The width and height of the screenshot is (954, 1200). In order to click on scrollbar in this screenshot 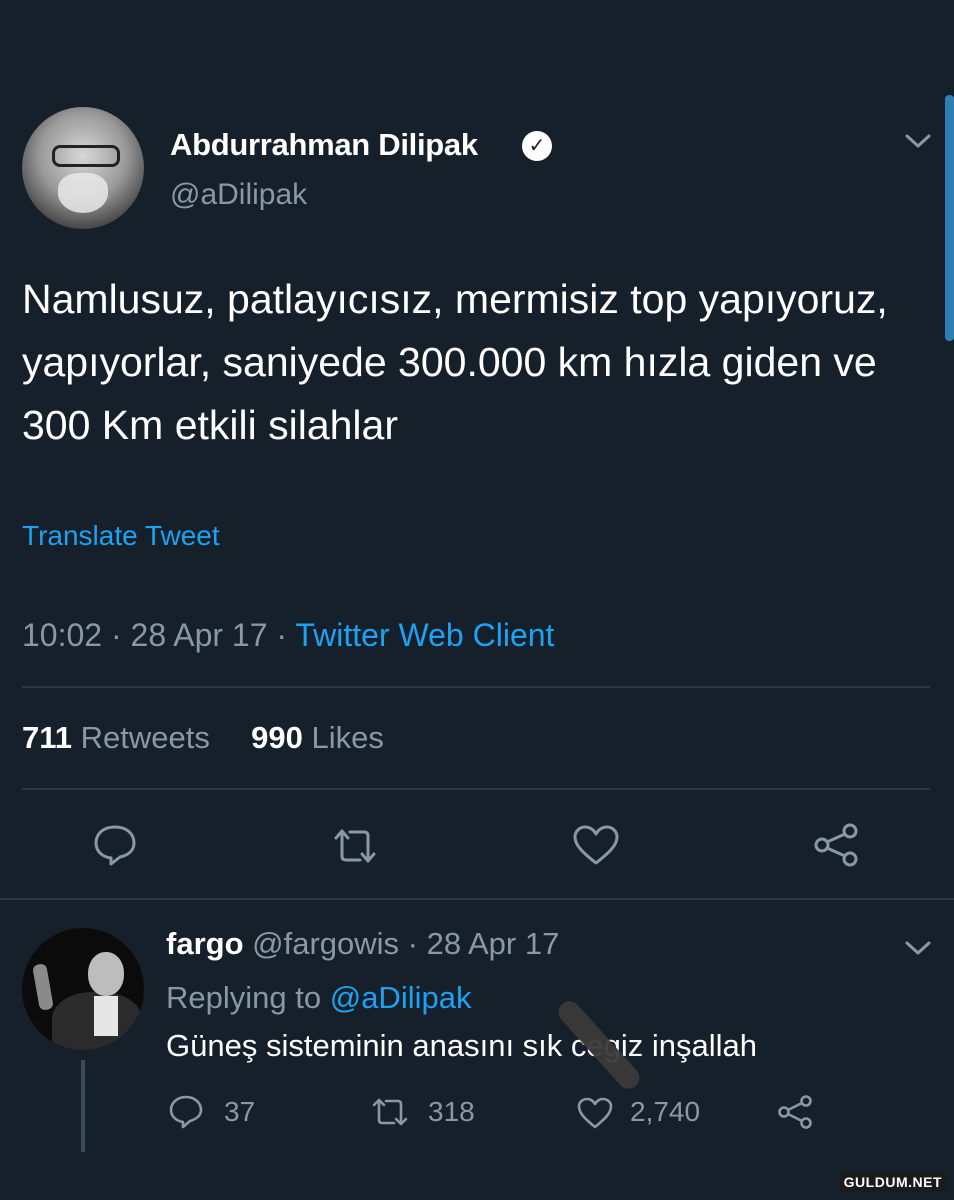, I will do `click(949, 218)`.